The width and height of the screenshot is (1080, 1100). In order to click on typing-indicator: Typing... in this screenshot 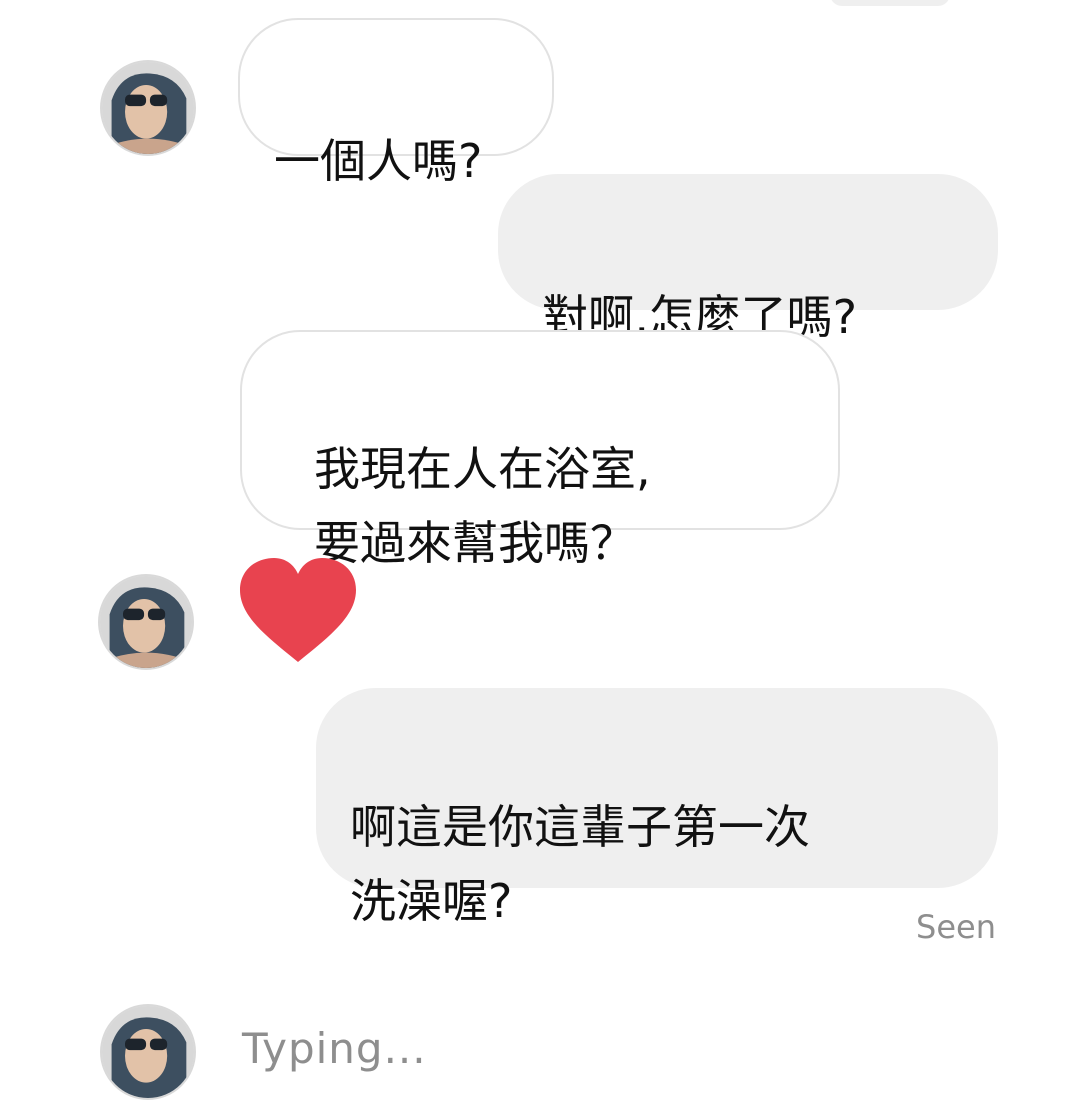, I will do `click(334, 1048)`.